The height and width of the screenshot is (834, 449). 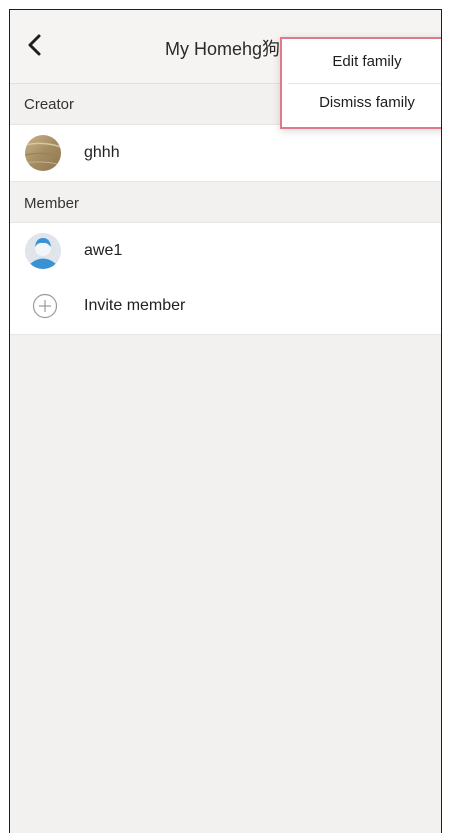 What do you see at coordinates (225, 153) in the screenshot?
I see `creator-row: ghhh` at bounding box center [225, 153].